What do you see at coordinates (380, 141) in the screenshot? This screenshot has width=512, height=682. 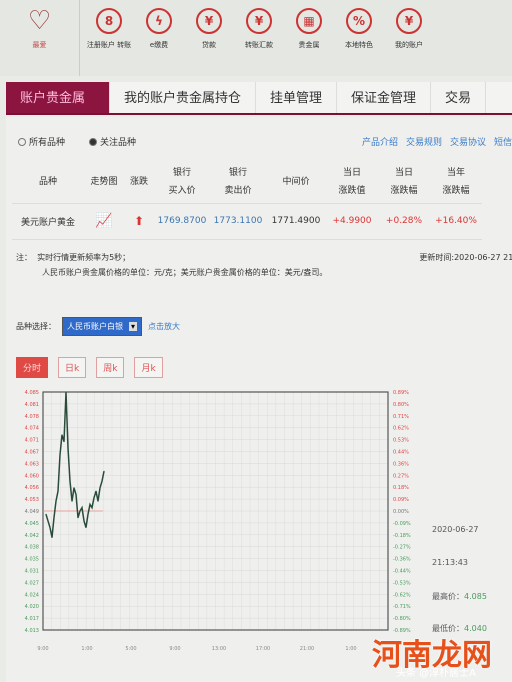 I see `link-product: 产品介绍` at bounding box center [380, 141].